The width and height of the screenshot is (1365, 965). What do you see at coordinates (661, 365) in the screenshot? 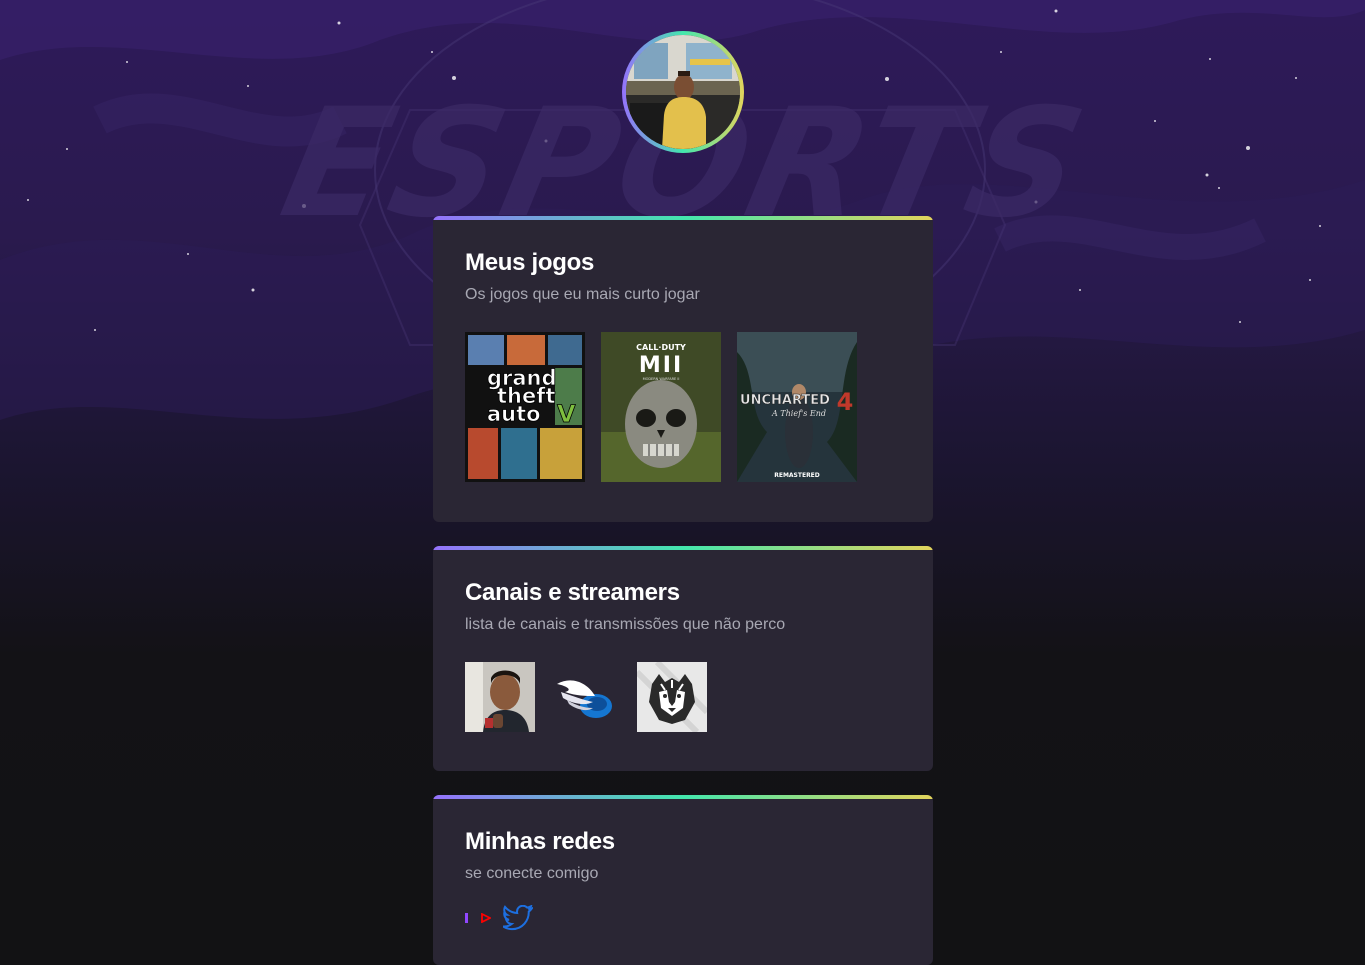
I see `svg-text: MII` at bounding box center [661, 365].